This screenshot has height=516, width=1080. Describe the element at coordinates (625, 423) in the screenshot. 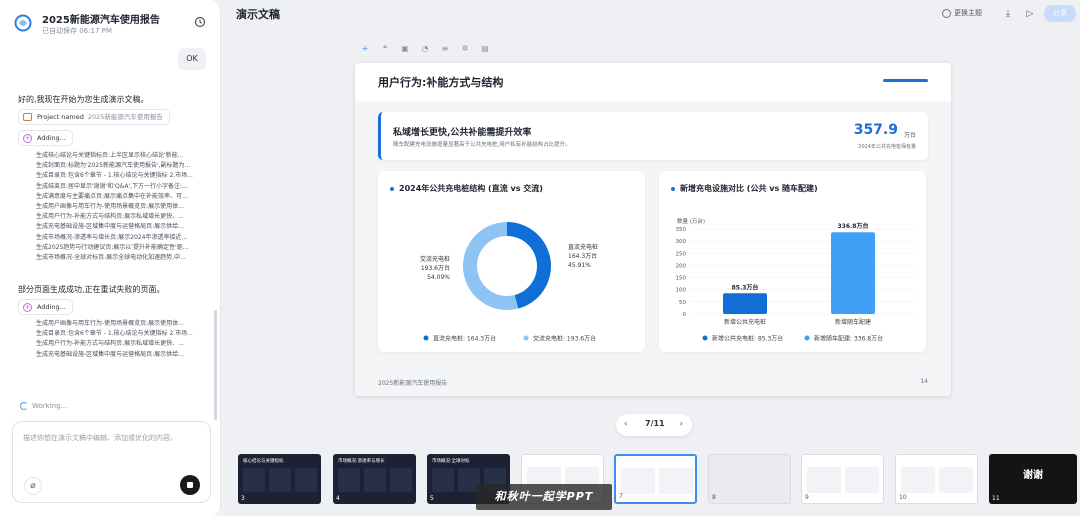

I see `prev-slide-button: ‹` at that location.